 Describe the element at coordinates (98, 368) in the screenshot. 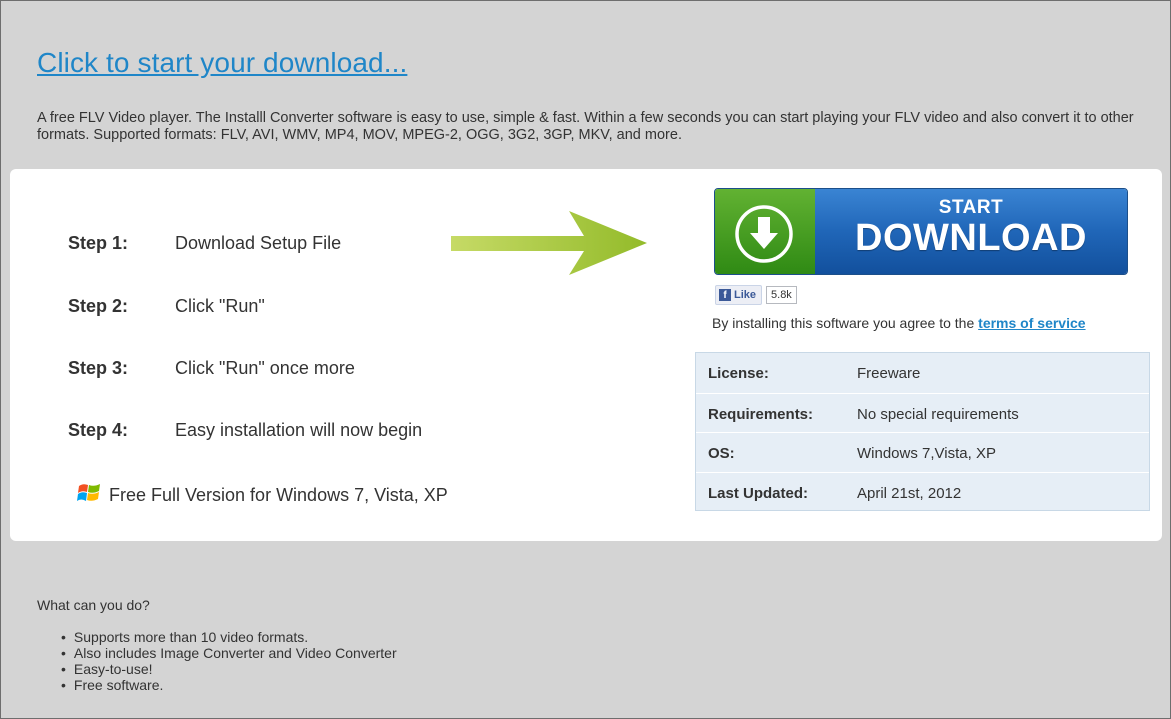

I see `step-number: Step 3:` at that location.